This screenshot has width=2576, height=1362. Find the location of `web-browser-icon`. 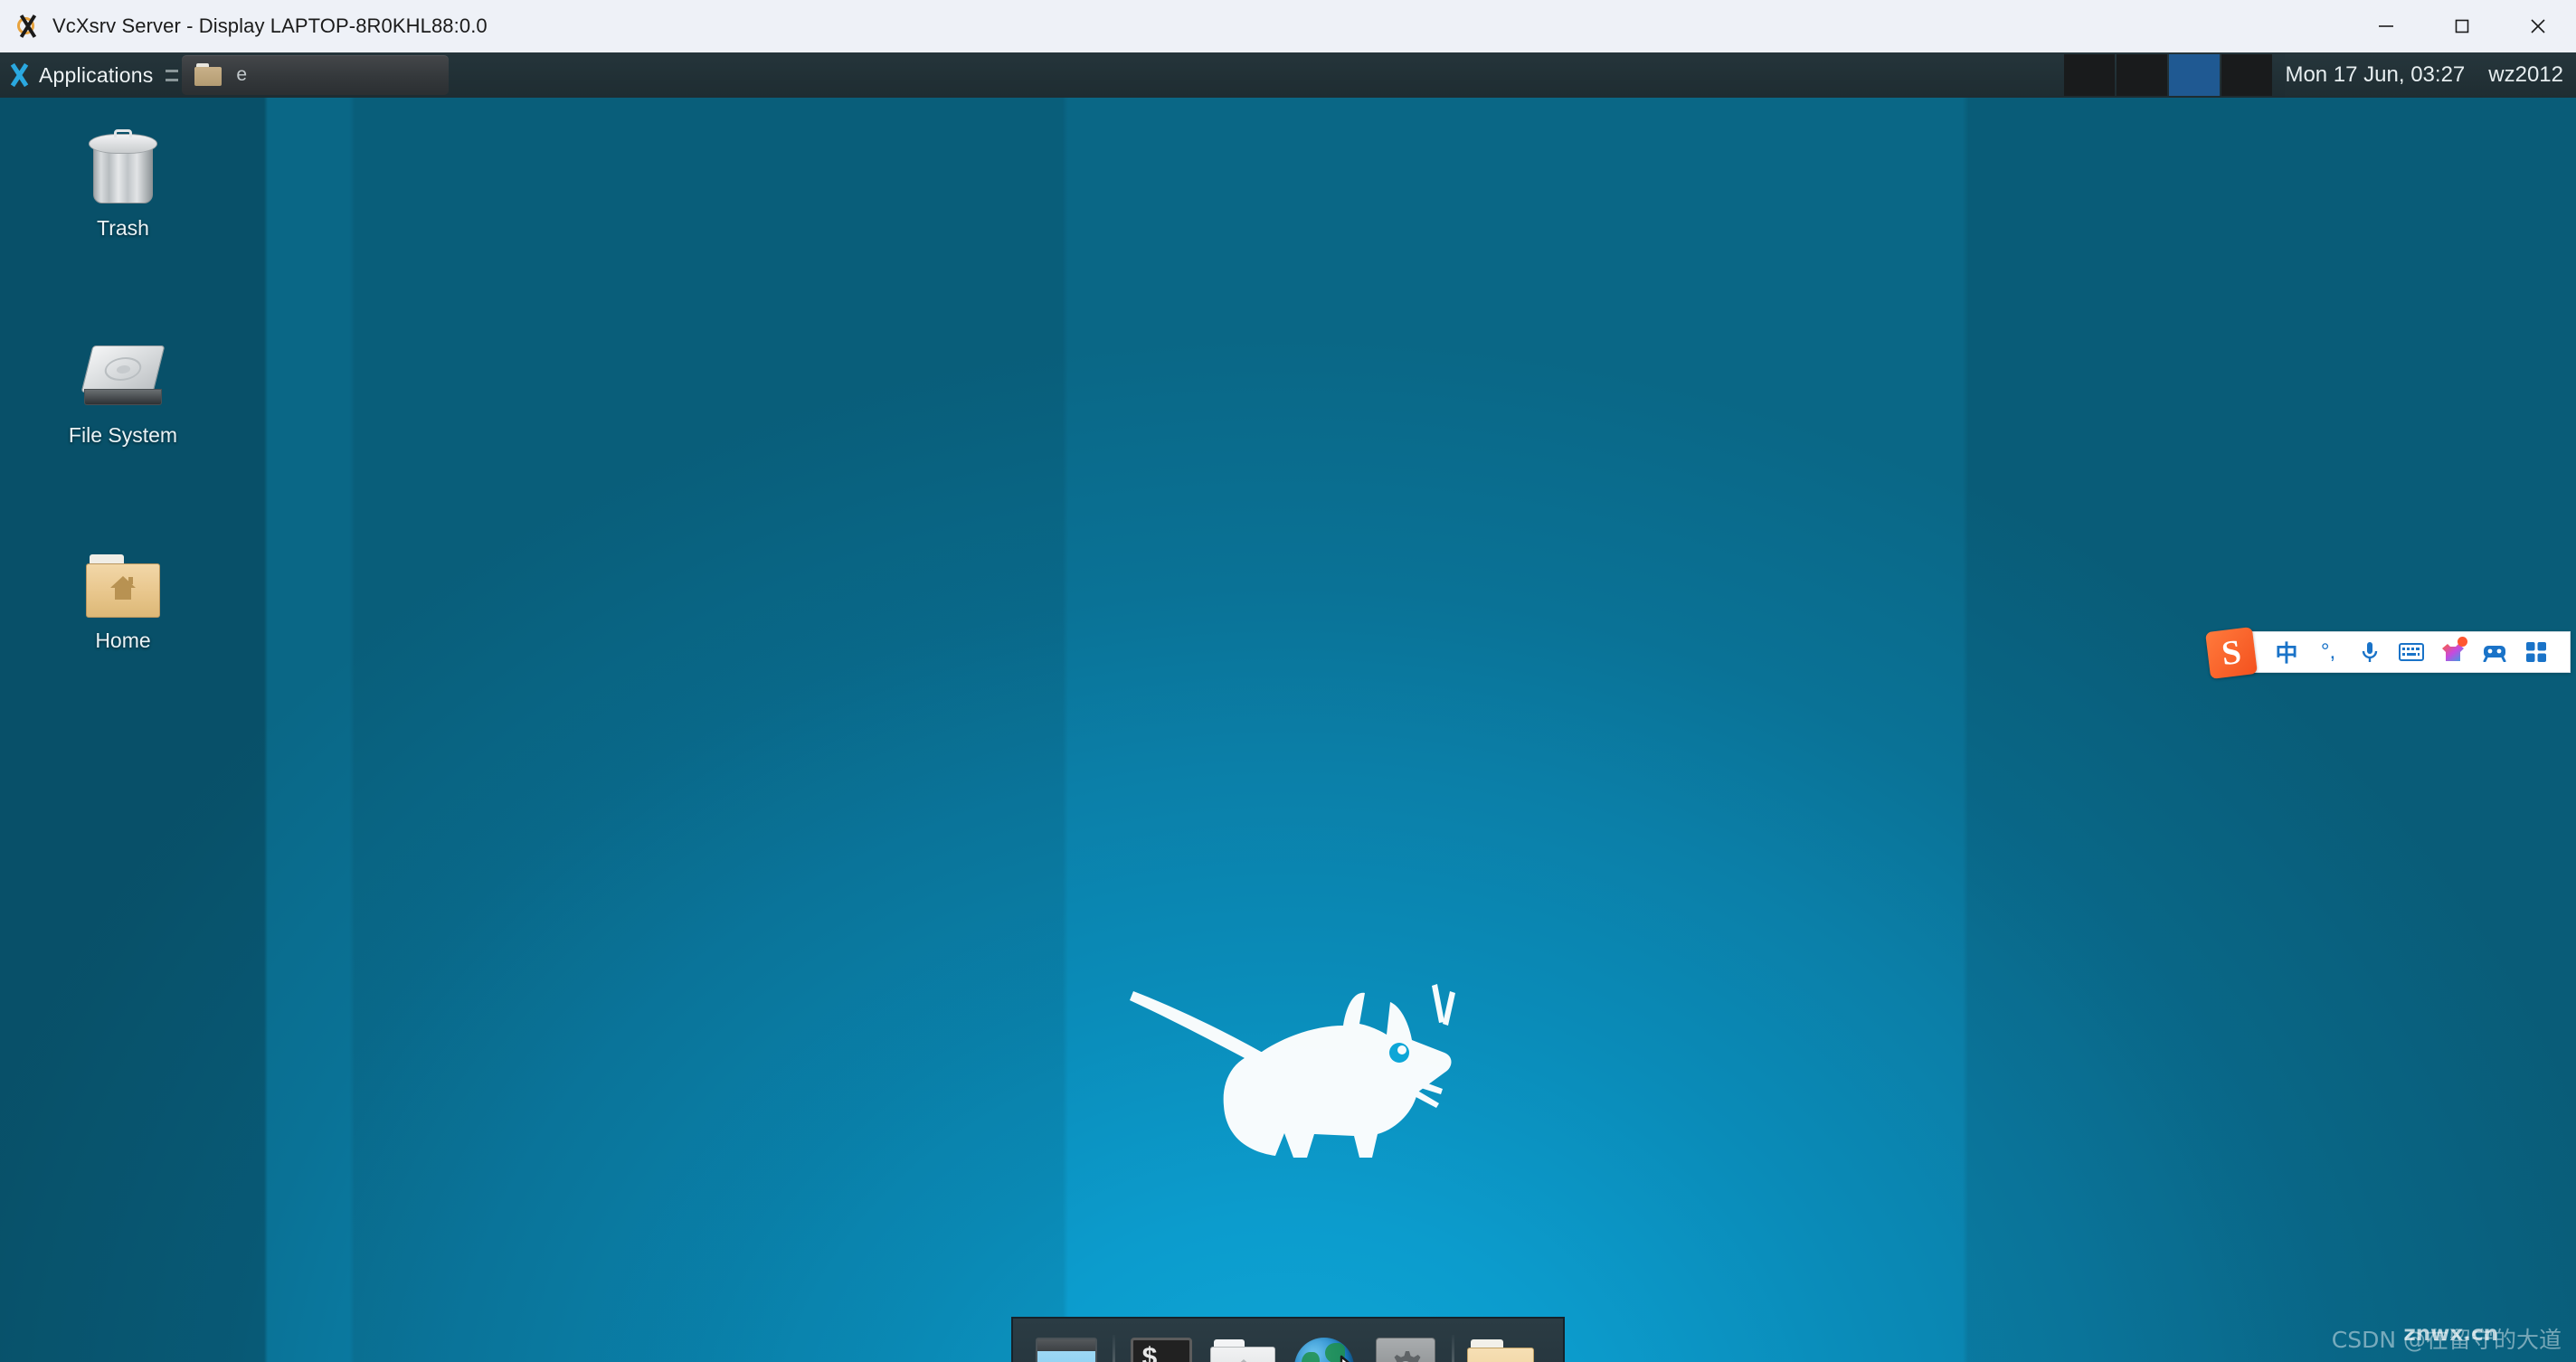

web-browser-icon is located at coordinates (1325, 1347).